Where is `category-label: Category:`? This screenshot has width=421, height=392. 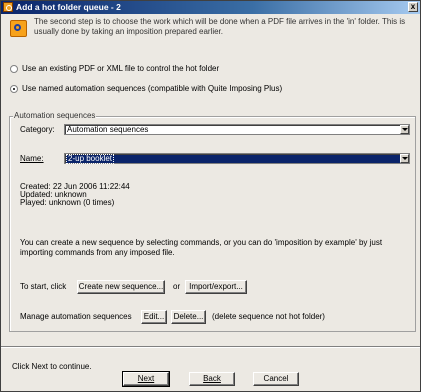 category-label: Category: is located at coordinates (37, 129).